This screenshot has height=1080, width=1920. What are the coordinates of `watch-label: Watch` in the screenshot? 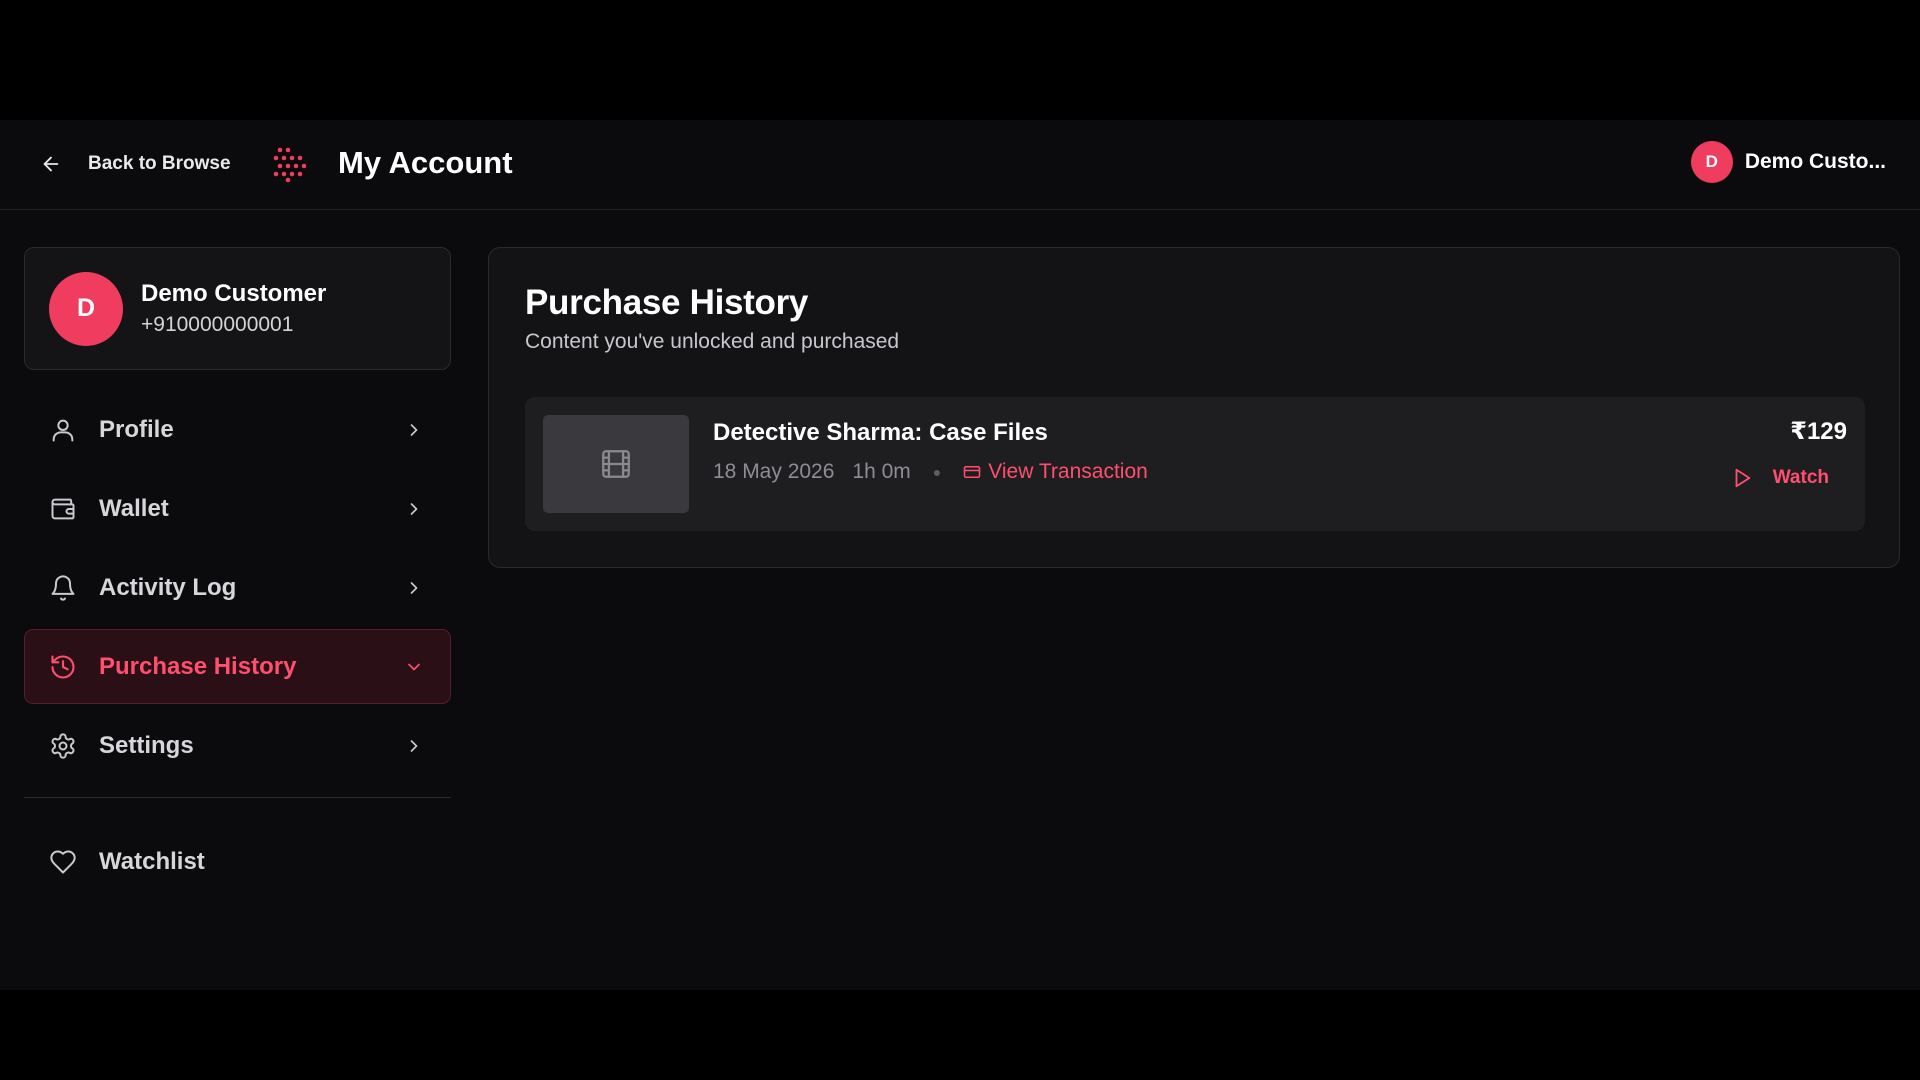 It's located at (1800, 477).